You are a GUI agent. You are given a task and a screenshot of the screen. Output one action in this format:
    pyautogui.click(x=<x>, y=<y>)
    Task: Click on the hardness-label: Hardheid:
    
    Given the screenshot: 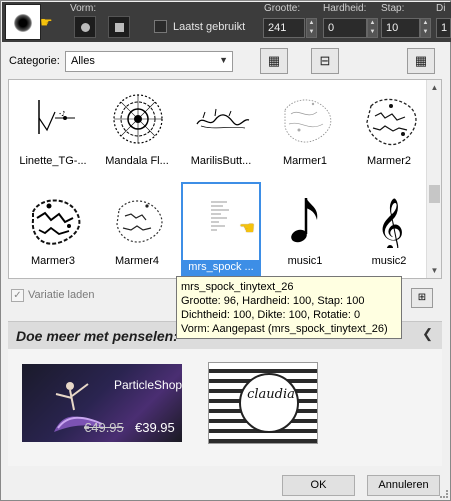 What is the action you would take?
    pyautogui.click(x=345, y=8)
    